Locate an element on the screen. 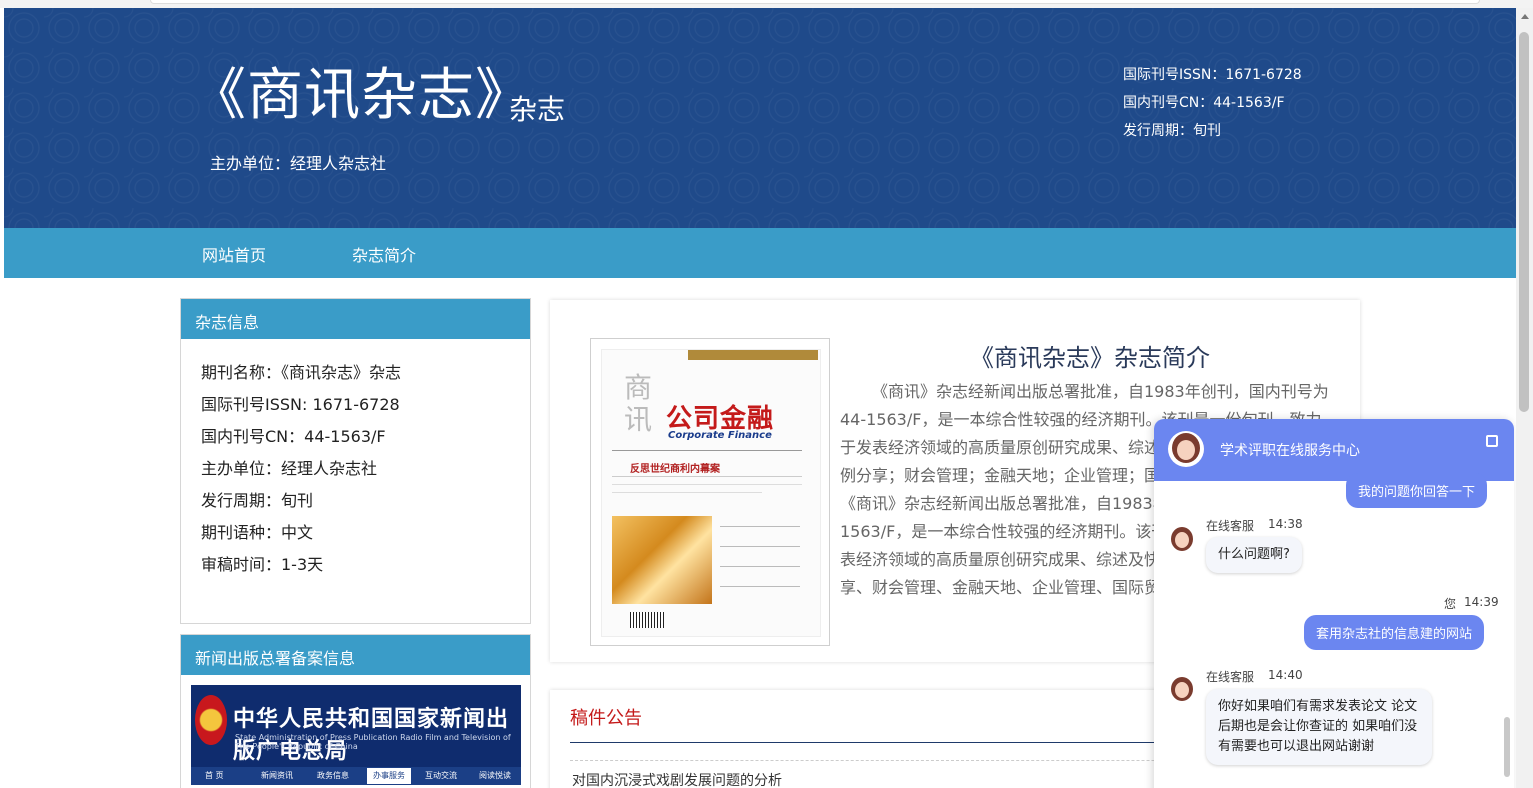 Image resolution: width=1533 pixels, height=788 pixels. message-time: 14:38 is located at coordinates (1285, 524).